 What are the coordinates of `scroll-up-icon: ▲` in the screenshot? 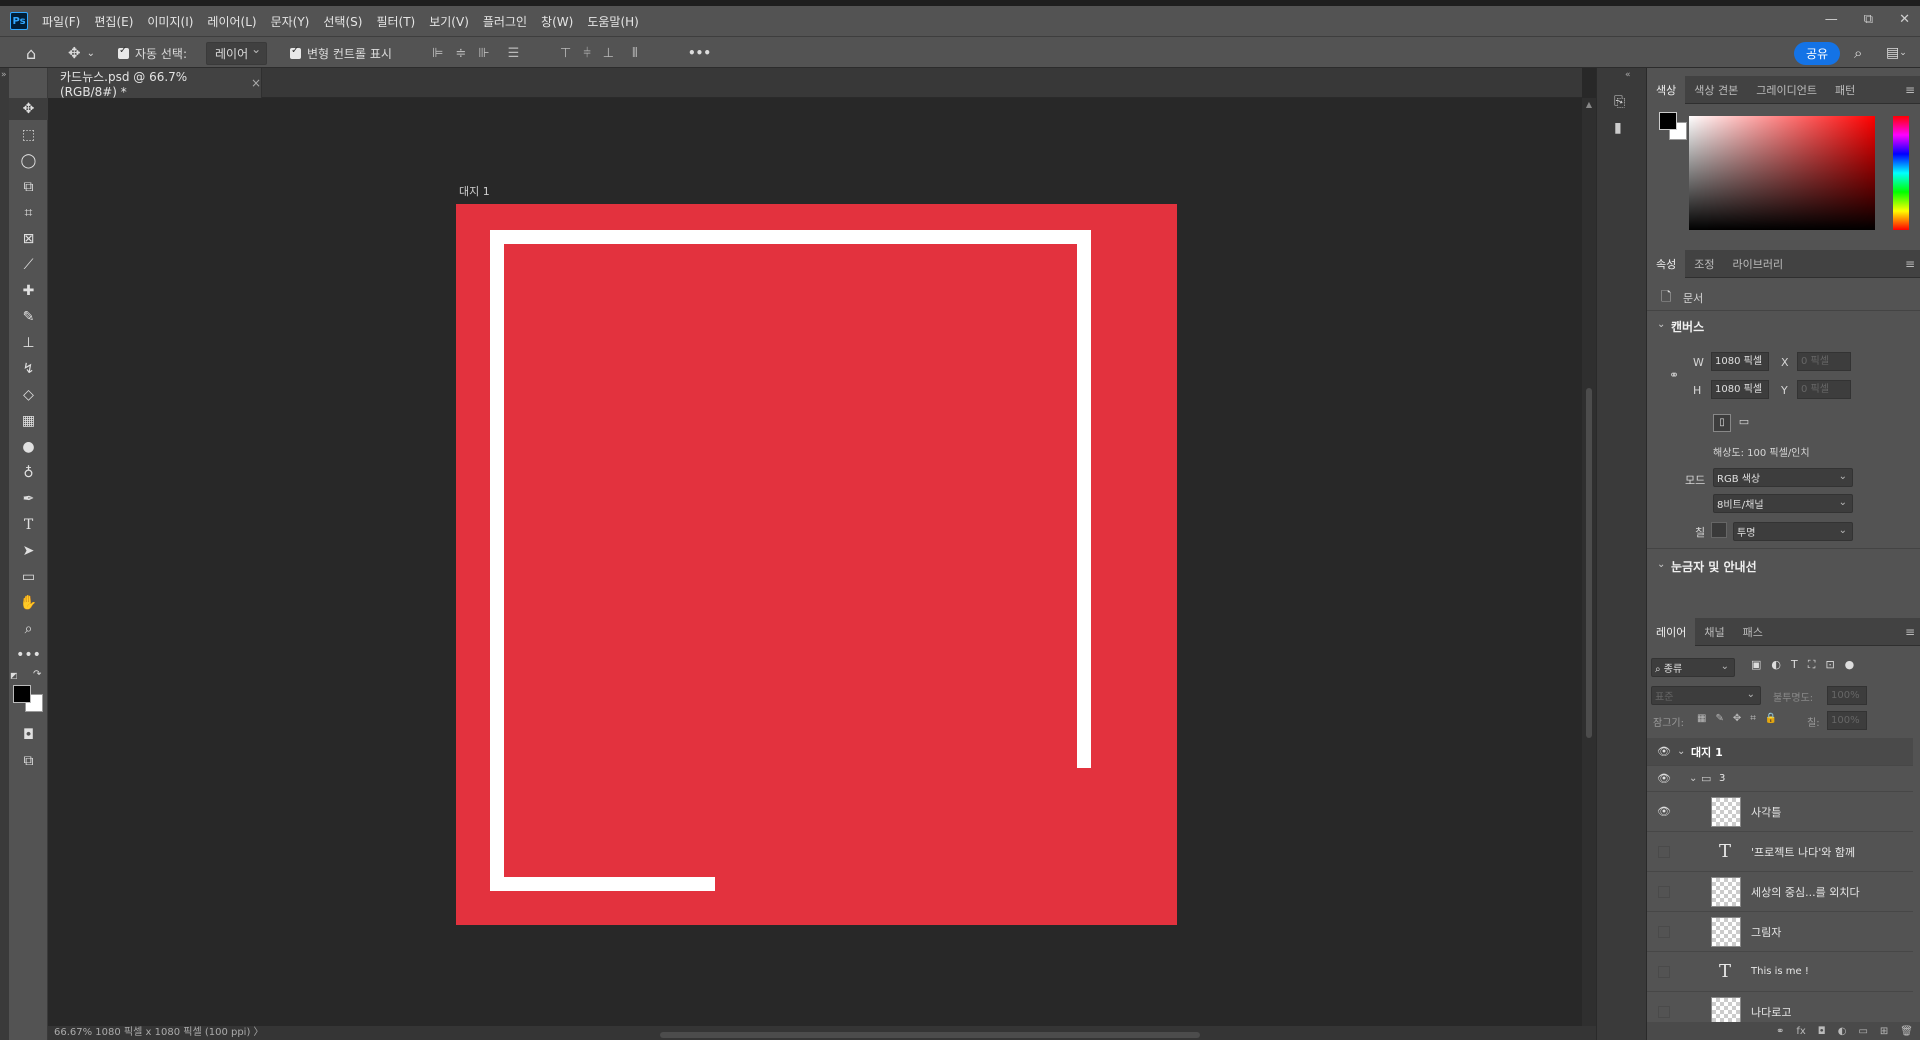 It's located at (1589, 104).